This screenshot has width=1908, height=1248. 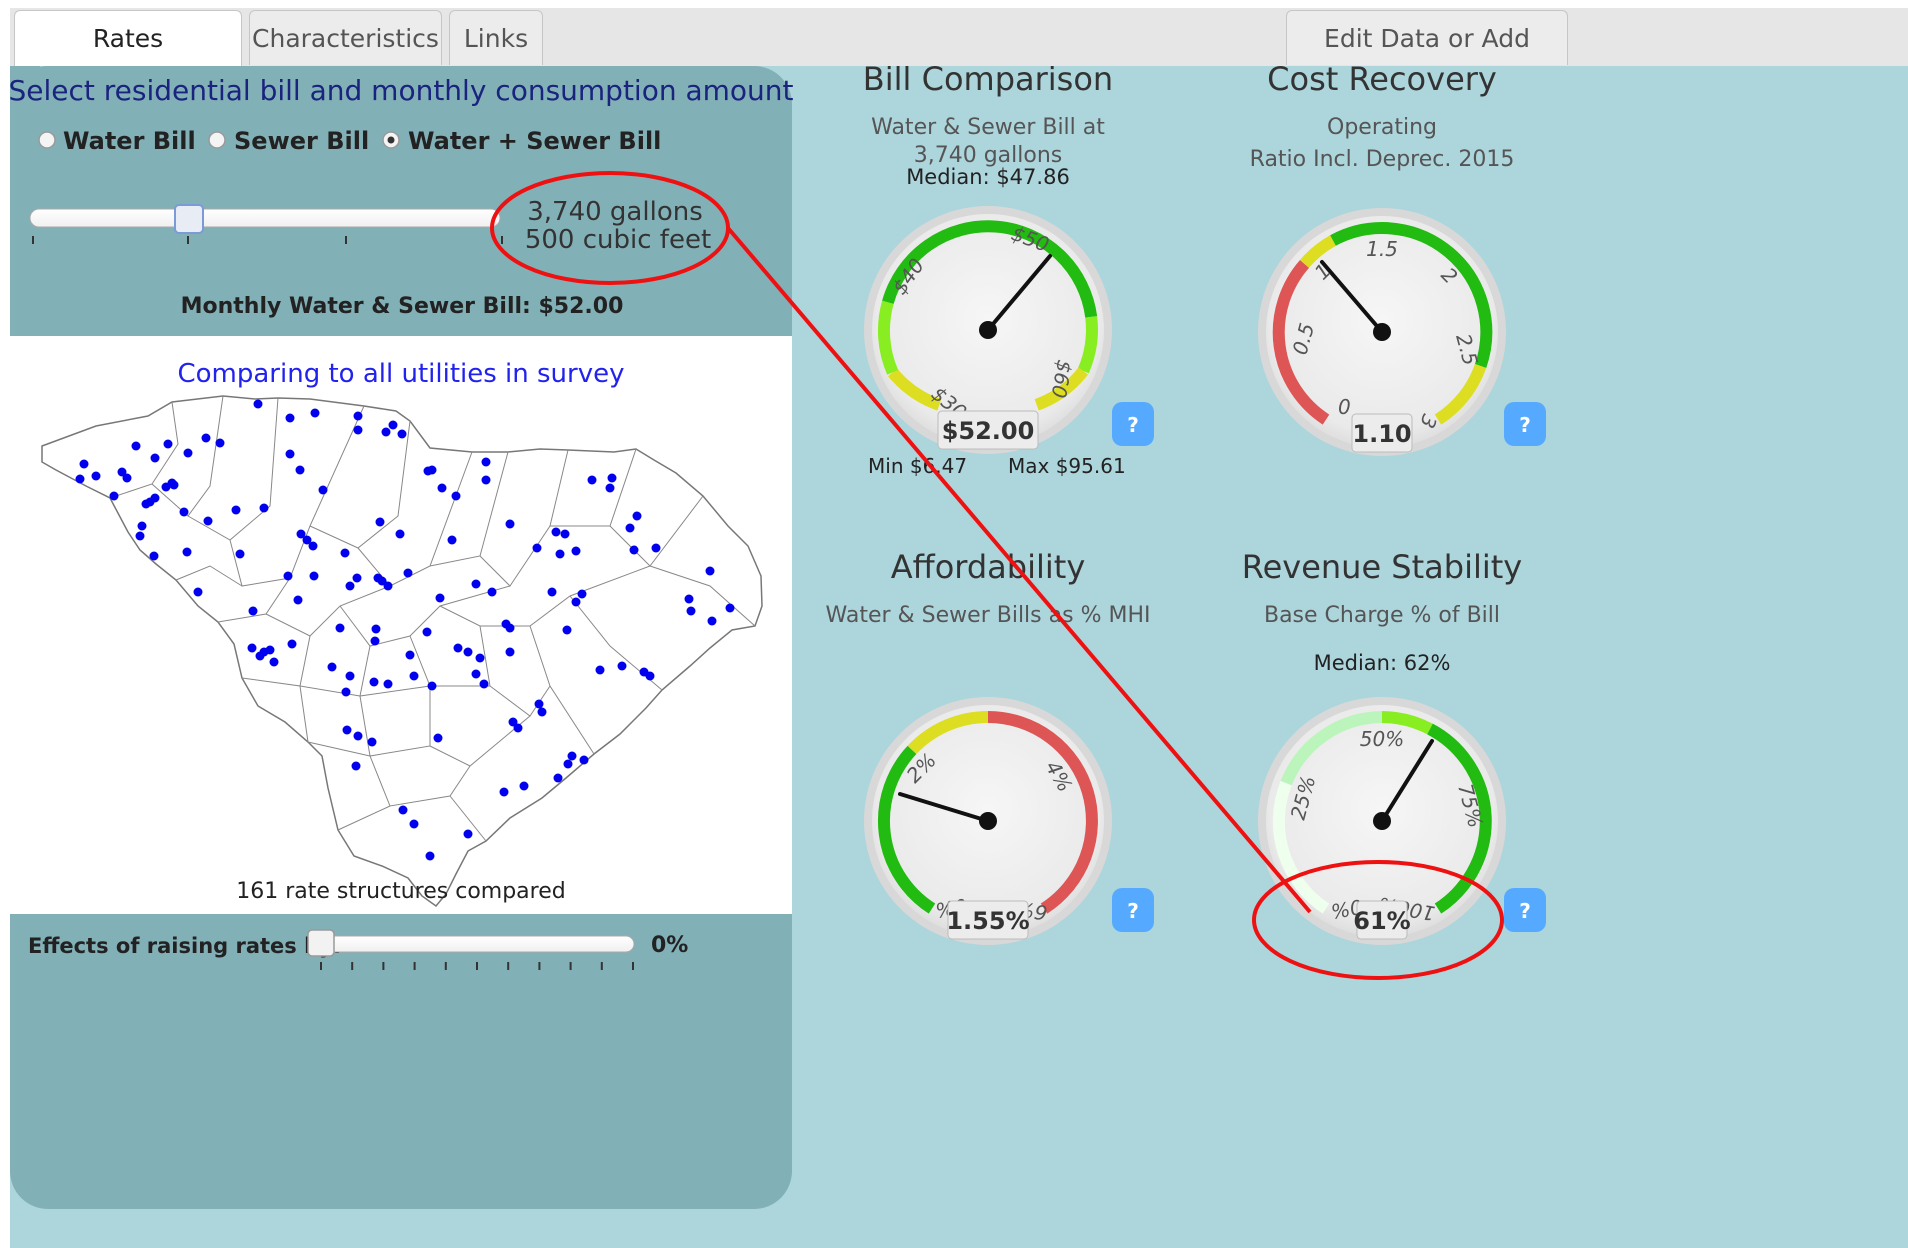 What do you see at coordinates (1382, 82) in the screenshot?
I see `cost-gauge-title: Cost Recovery` at bounding box center [1382, 82].